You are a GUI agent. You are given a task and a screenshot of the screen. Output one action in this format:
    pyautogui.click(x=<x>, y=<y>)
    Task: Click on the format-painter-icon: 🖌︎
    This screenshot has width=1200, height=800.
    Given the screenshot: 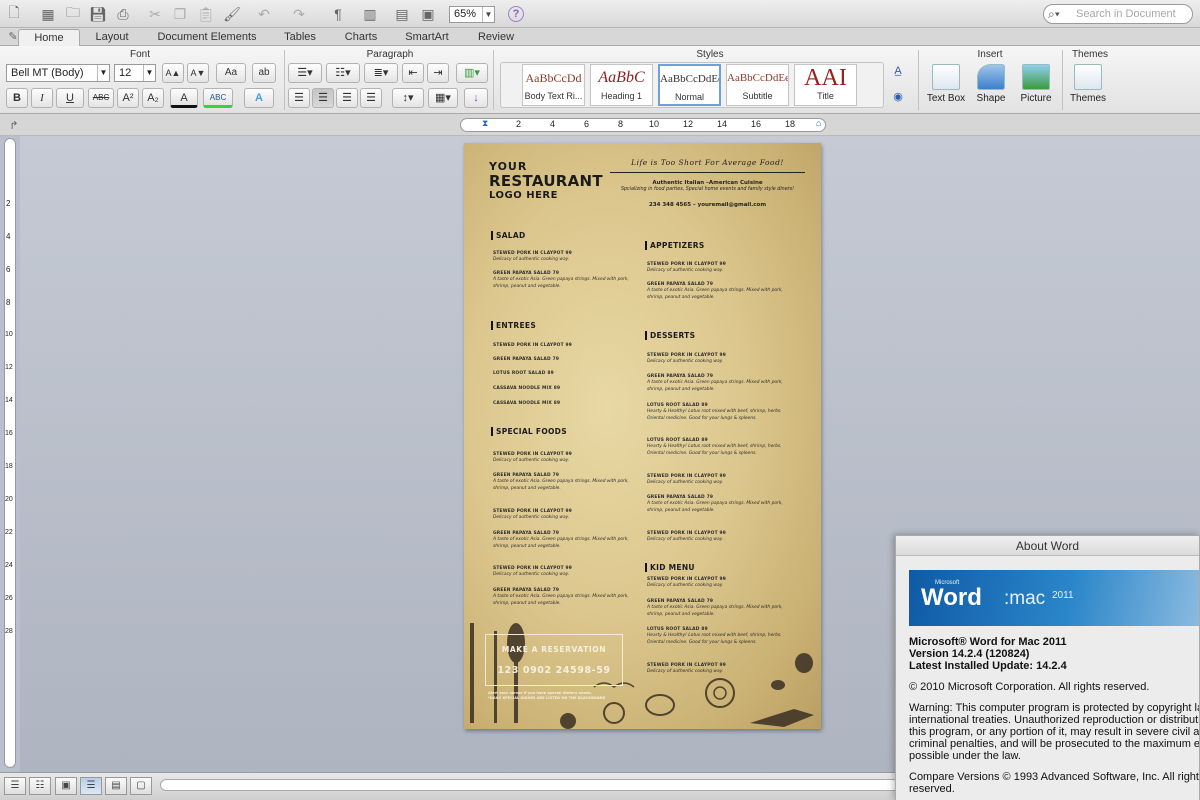 What is the action you would take?
    pyautogui.click(x=232, y=14)
    